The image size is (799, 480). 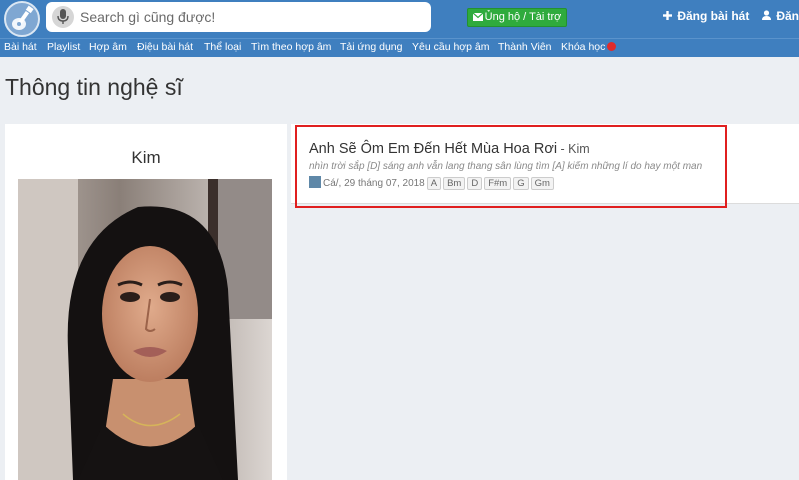 What do you see at coordinates (498, 183) in the screenshot?
I see `chord-tag: F#m` at bounding box center [498, 183].